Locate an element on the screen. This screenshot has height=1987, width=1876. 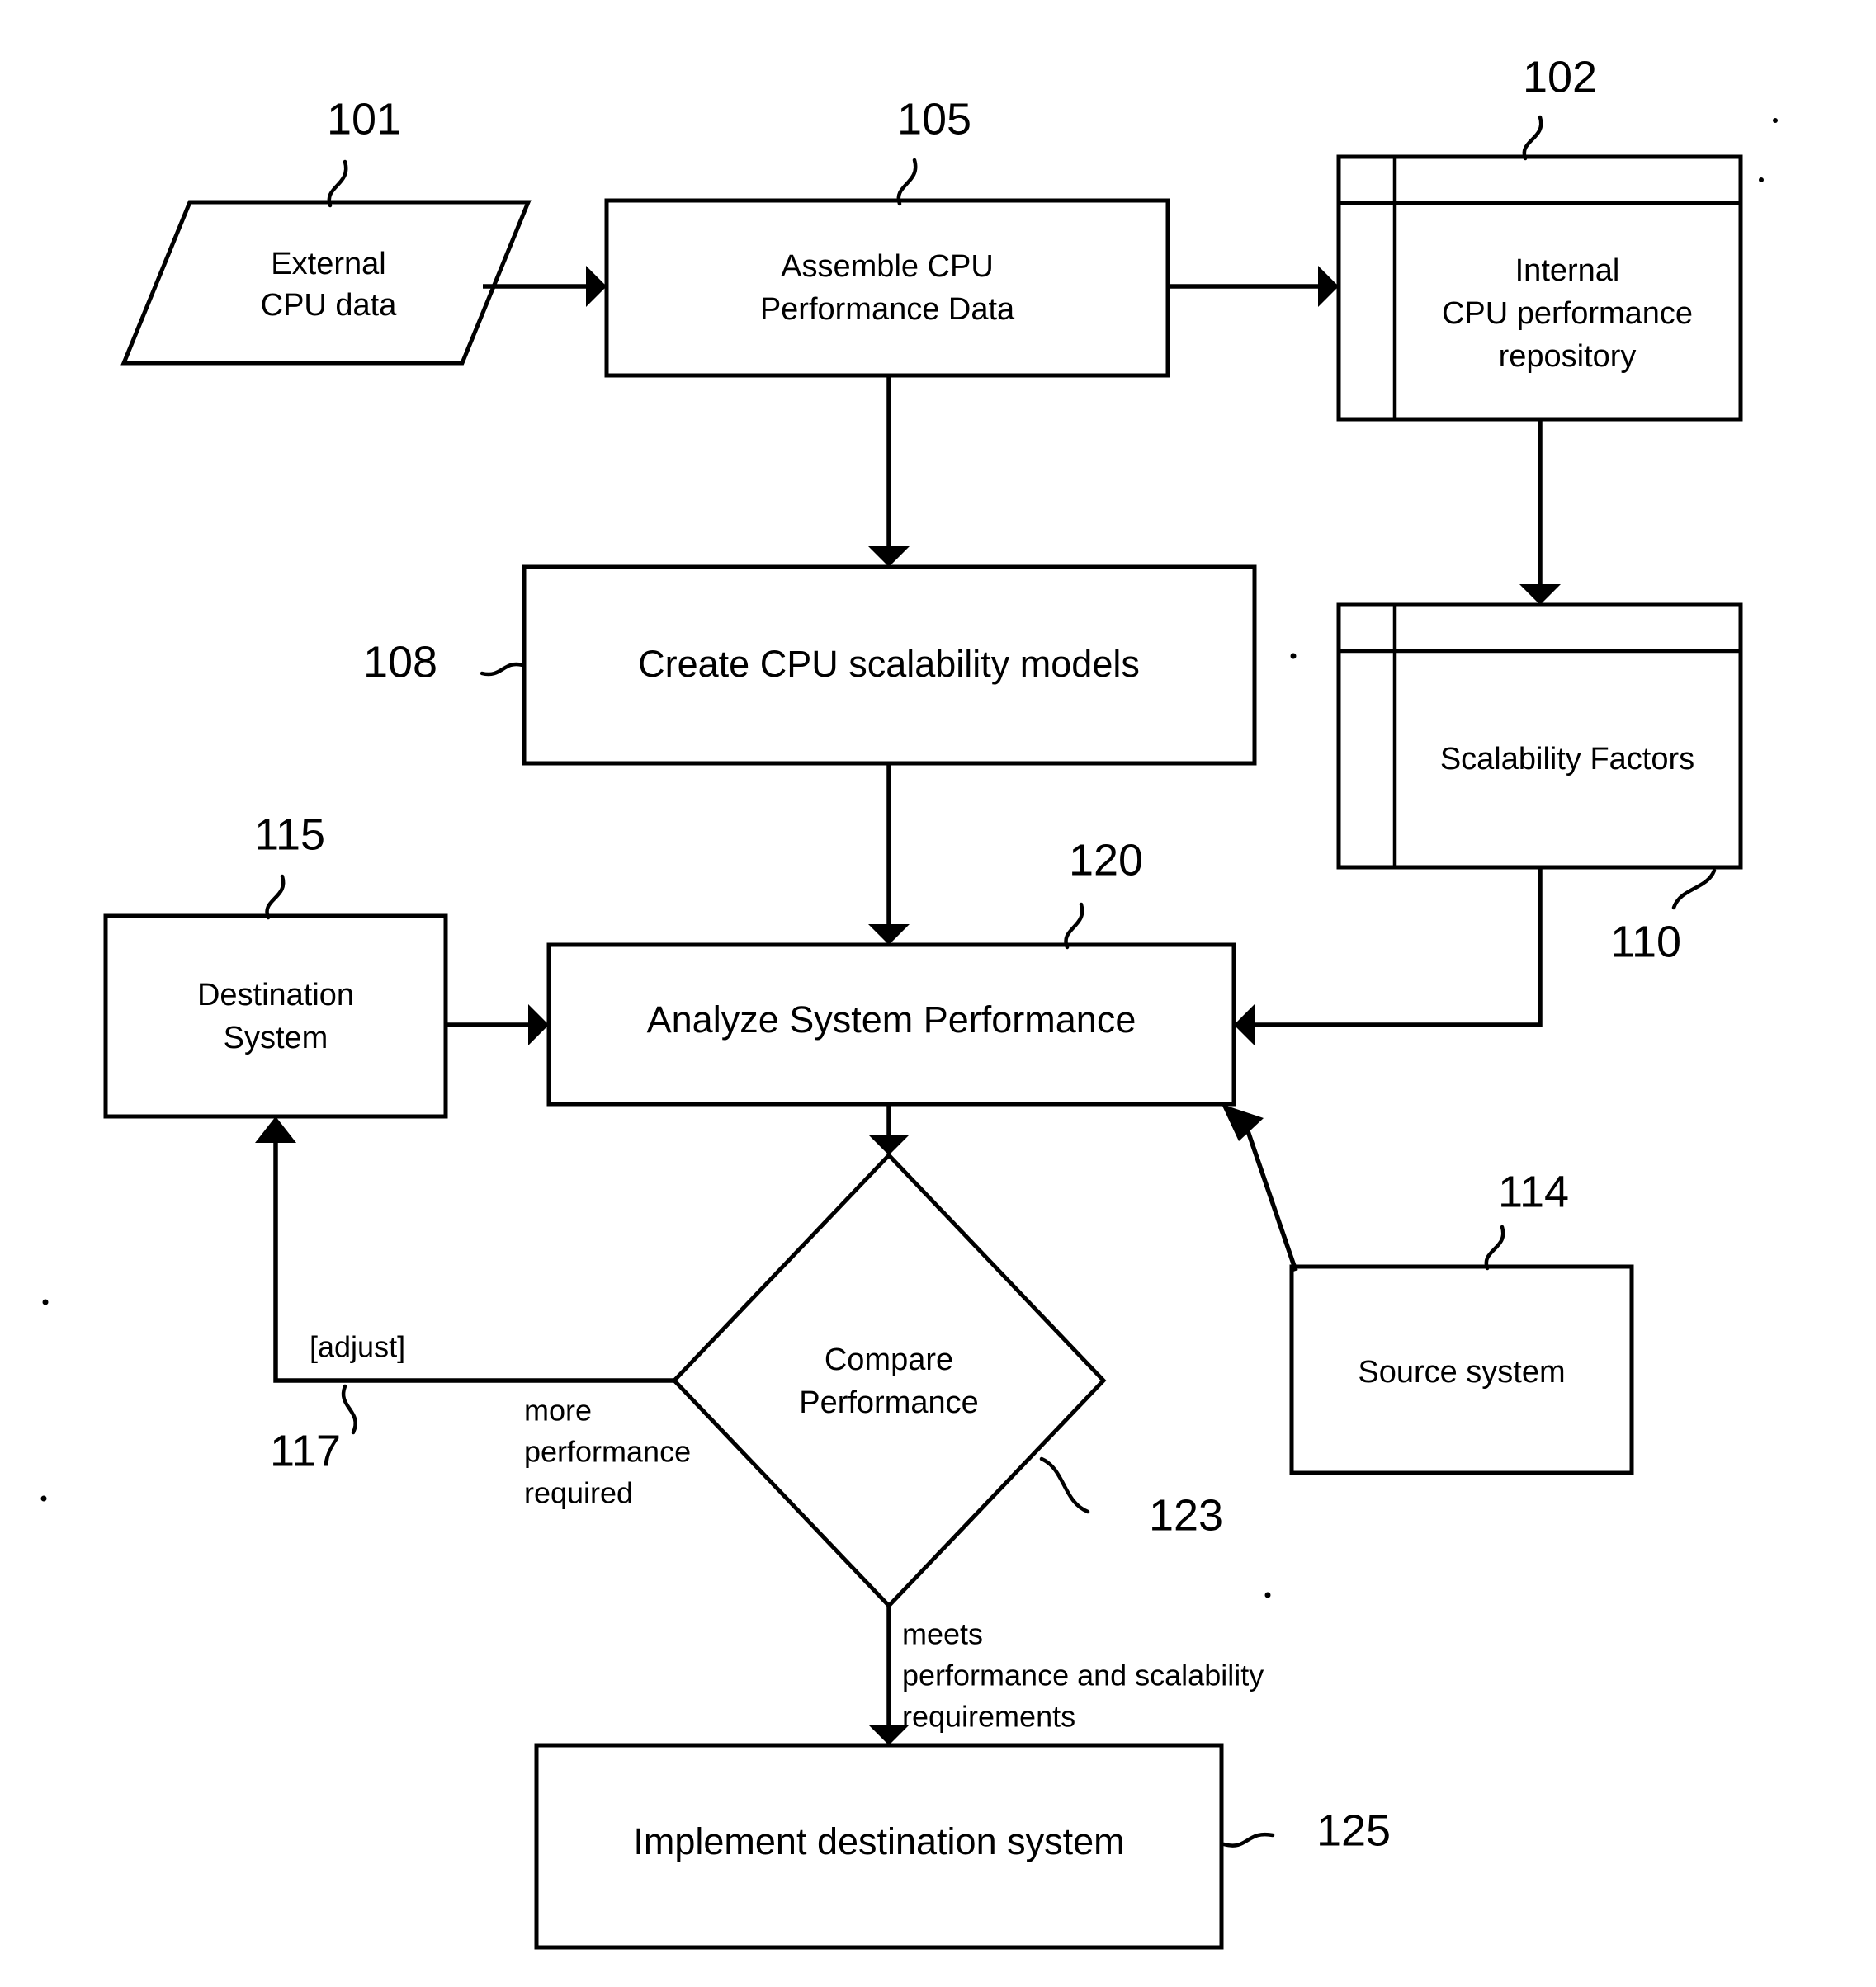
ref-101-number: 101 is located at coordinates (364, 119).